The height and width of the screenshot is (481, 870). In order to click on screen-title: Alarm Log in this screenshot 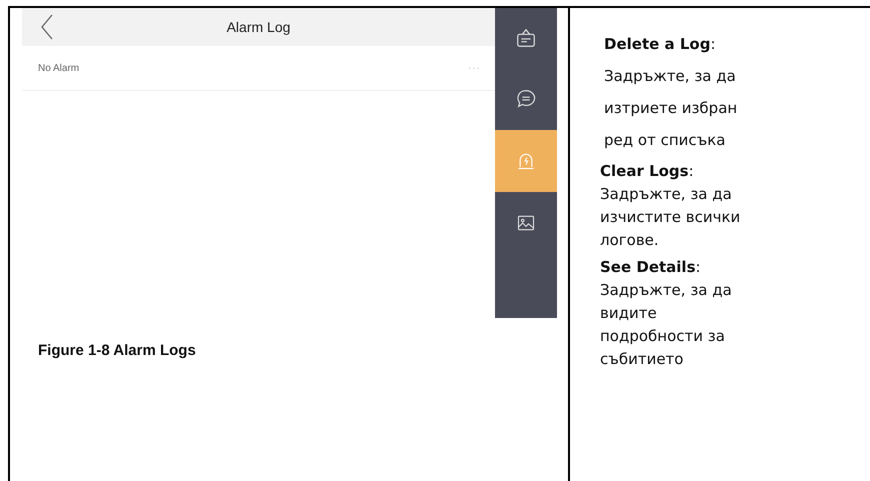, I will do `click(259, 27)`.